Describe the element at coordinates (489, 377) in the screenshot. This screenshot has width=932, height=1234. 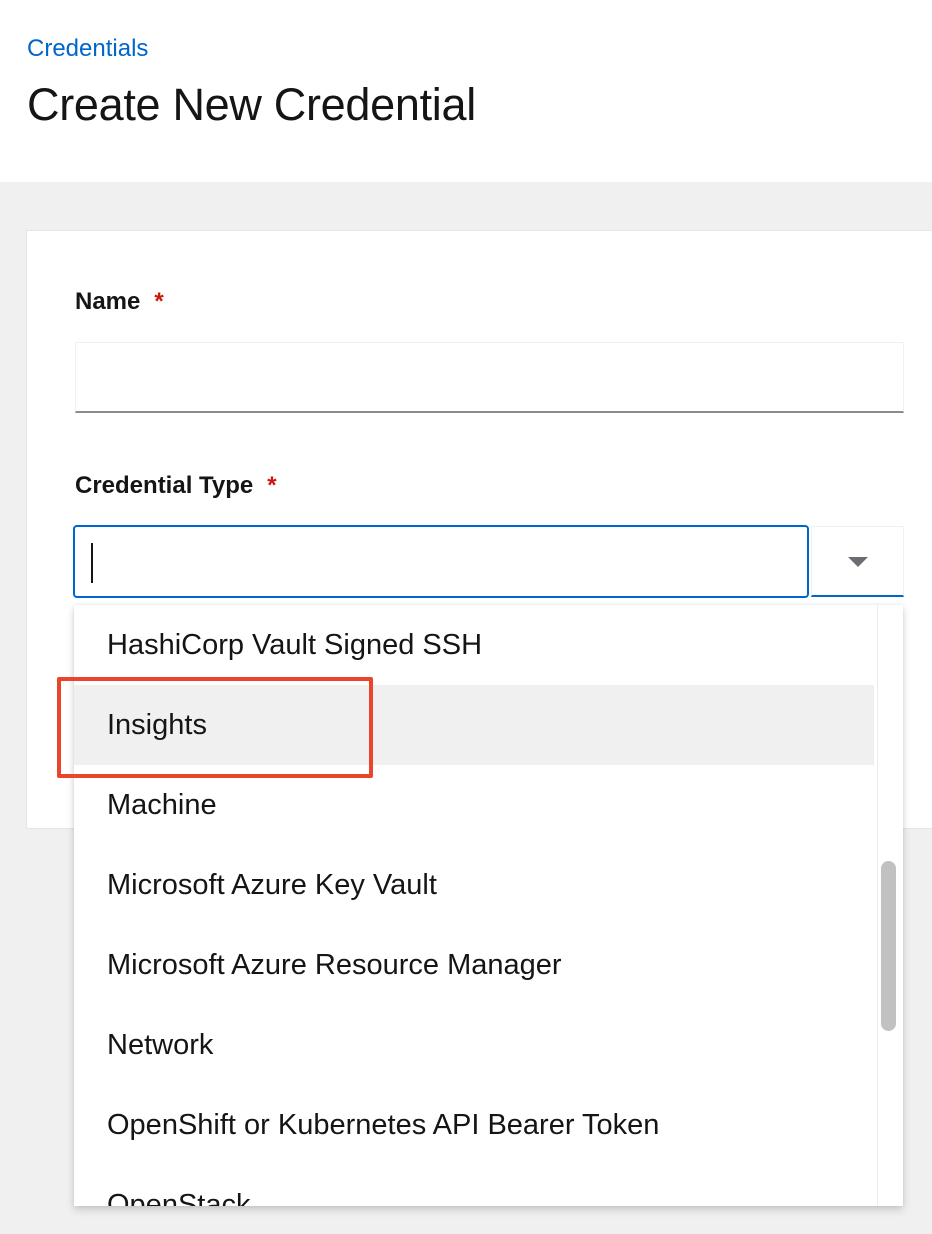
I see `name-input` at that location.